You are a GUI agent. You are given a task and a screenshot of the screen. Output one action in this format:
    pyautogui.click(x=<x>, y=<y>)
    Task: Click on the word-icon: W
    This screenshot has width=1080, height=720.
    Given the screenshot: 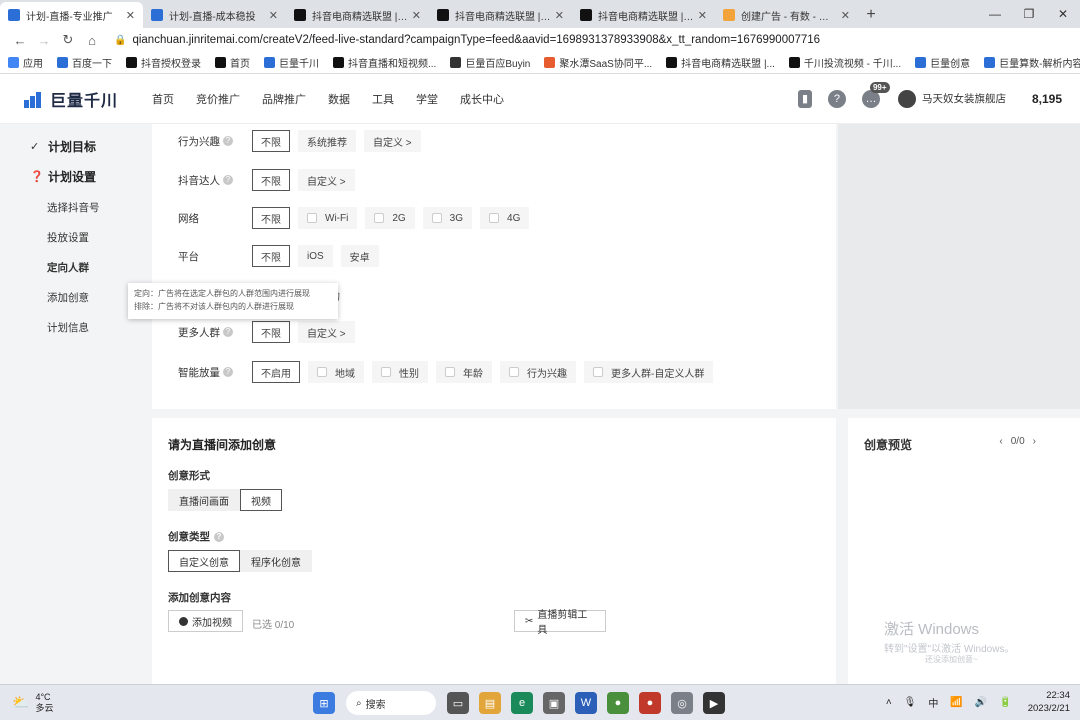 What is the action you would take?
    pyautogui.click(x=586, y=703)
    